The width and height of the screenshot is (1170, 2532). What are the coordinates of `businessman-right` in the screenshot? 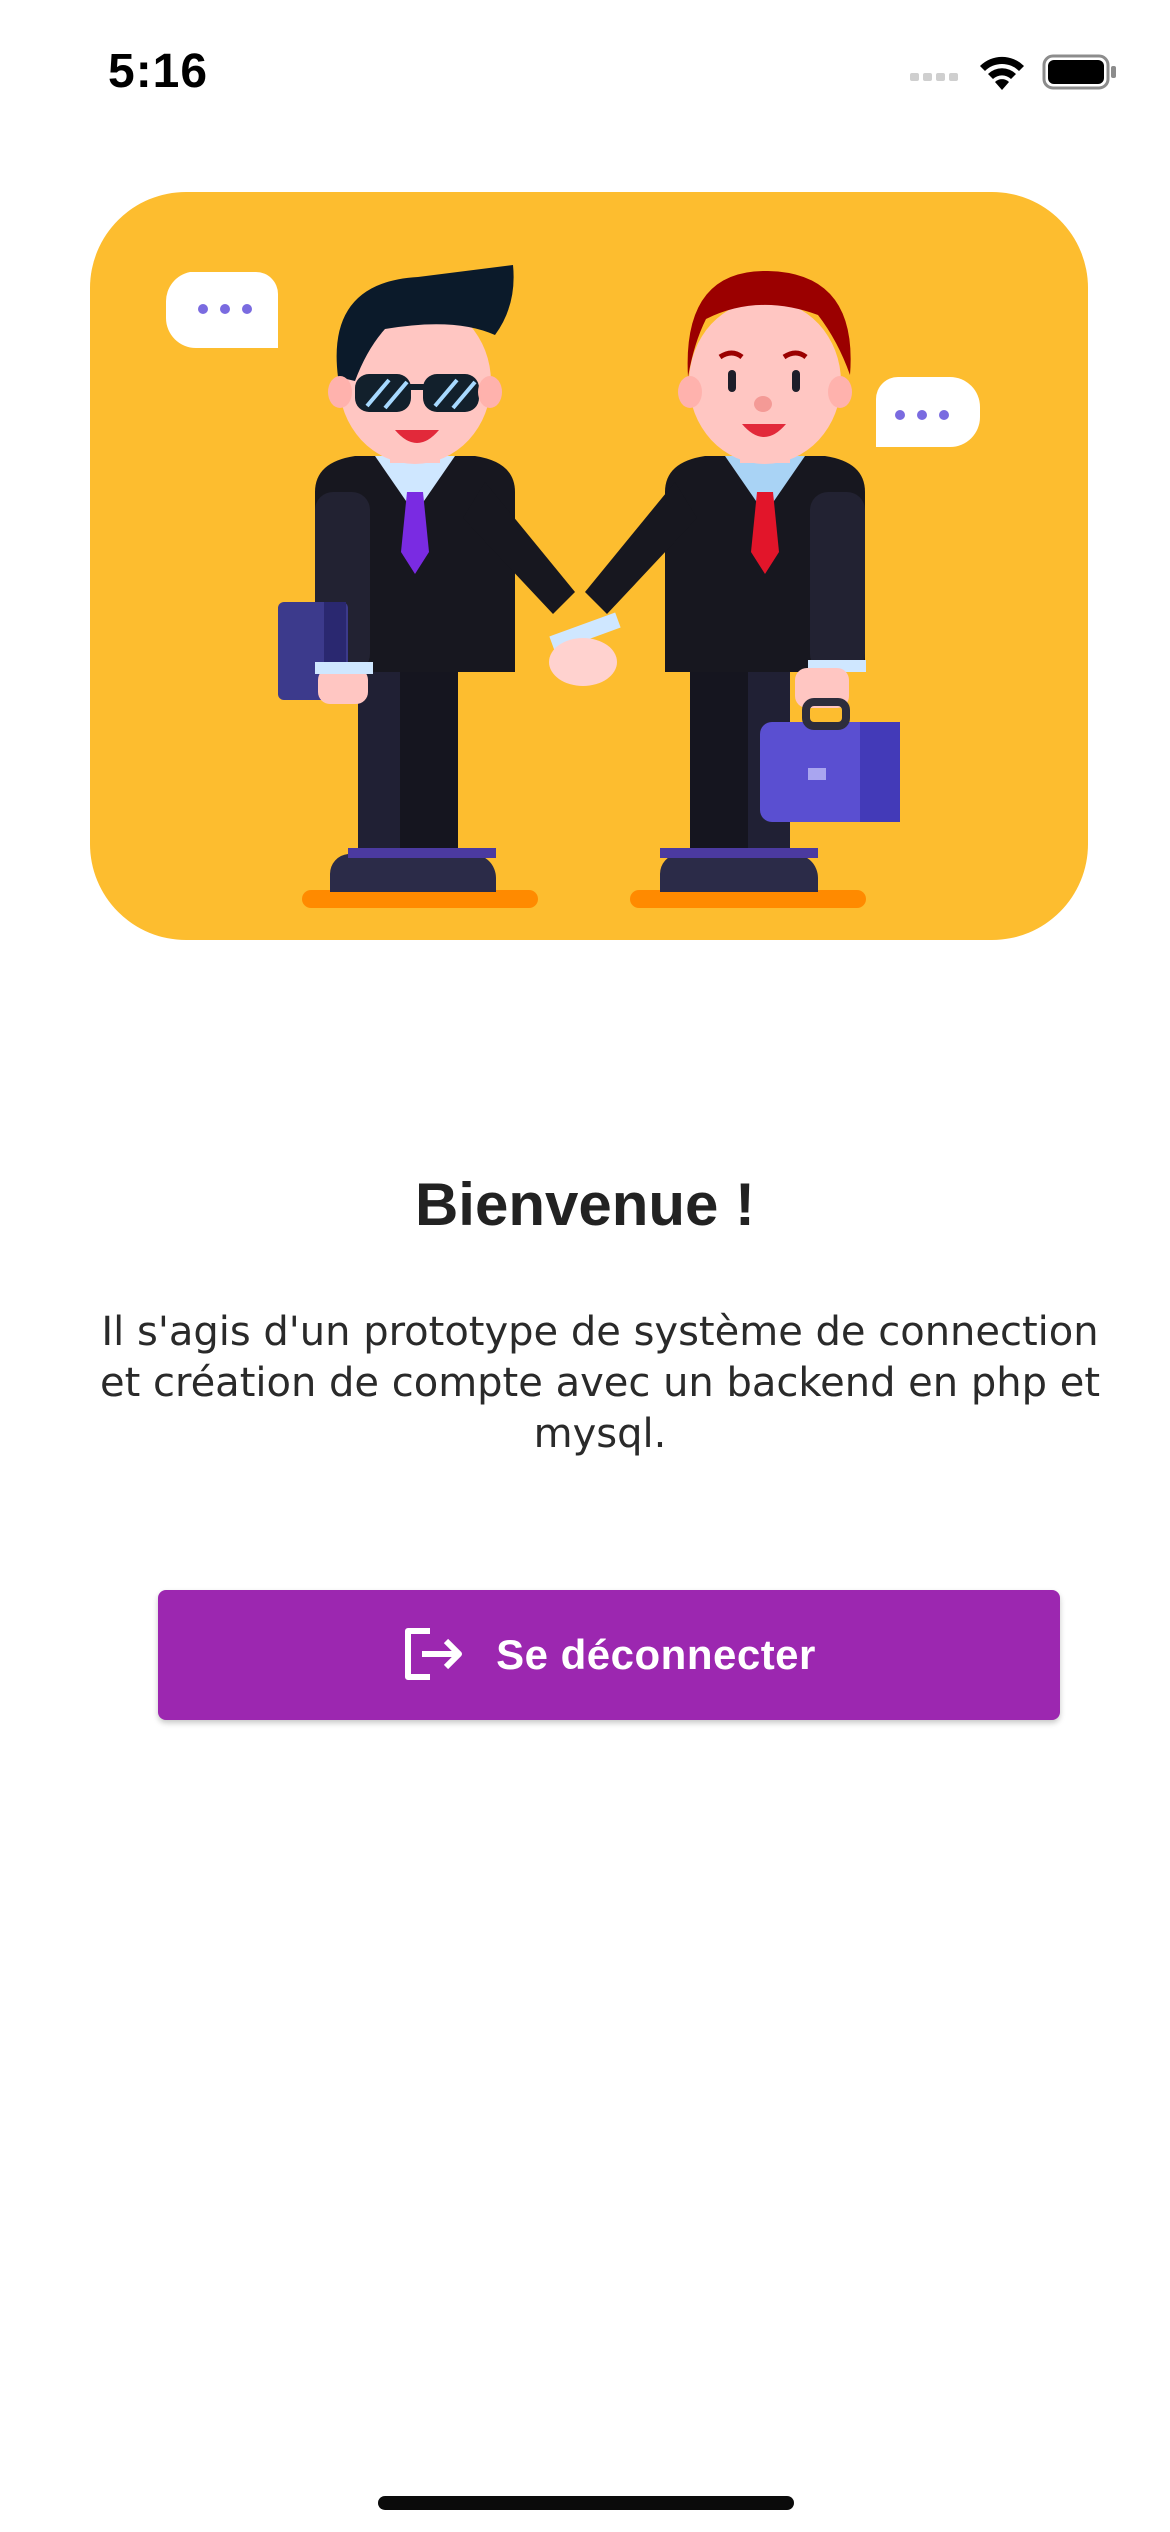 It's located at (742, 581).